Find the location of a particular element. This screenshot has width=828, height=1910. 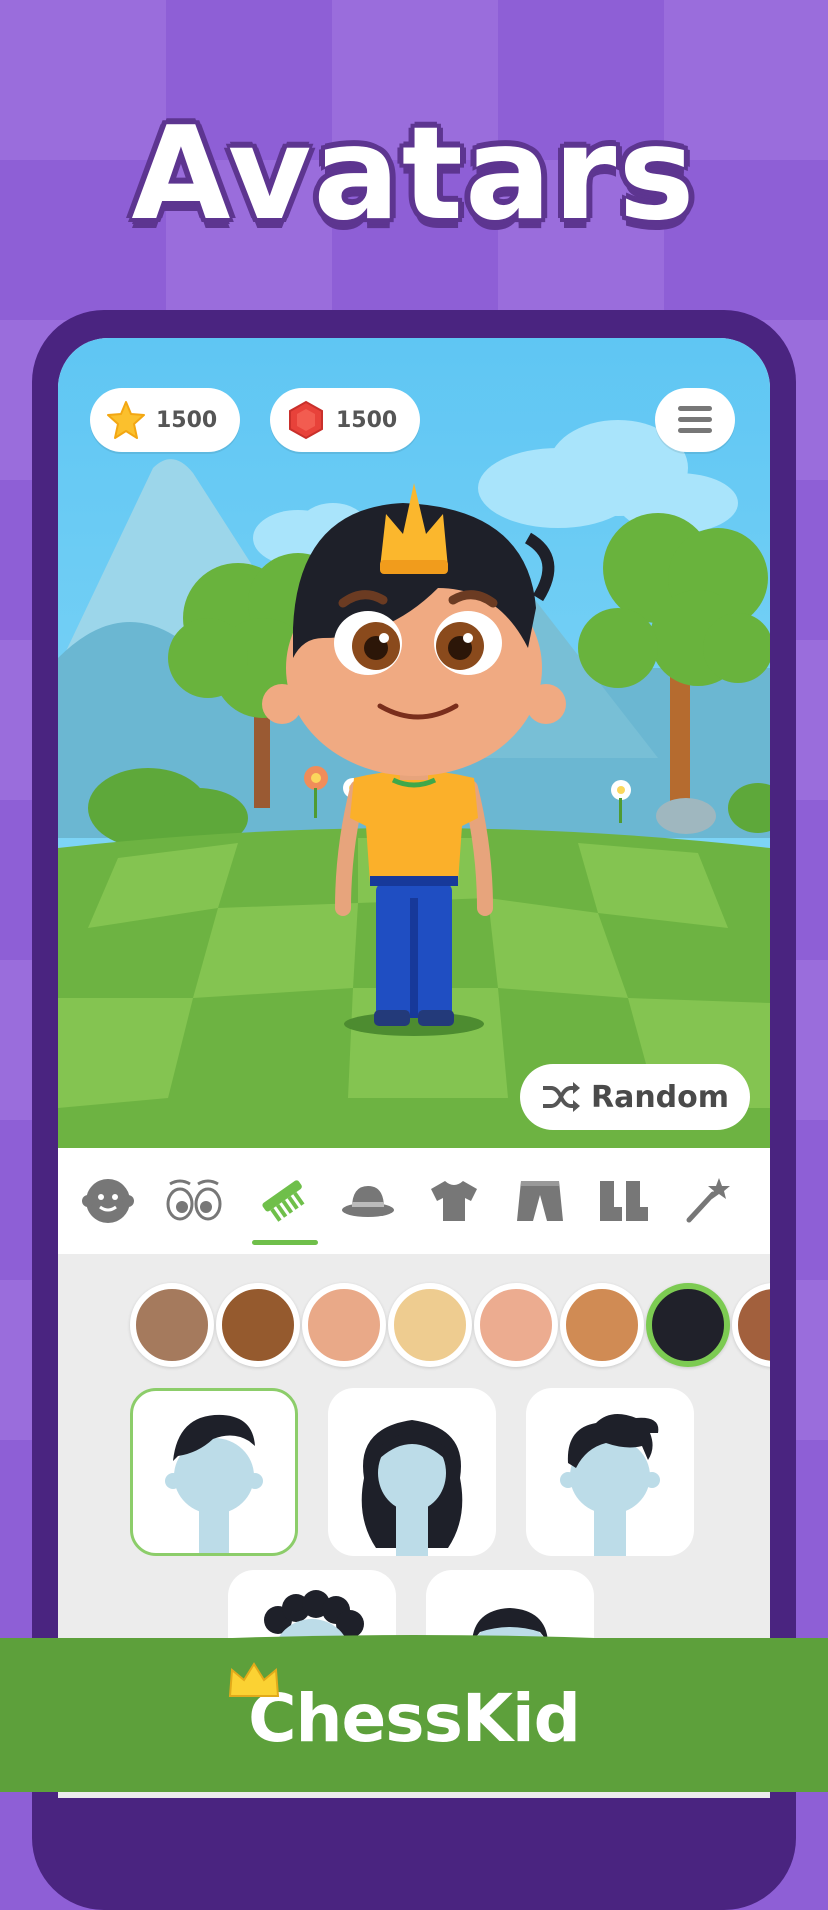

face-icon is located at coordinates (108, 1201).